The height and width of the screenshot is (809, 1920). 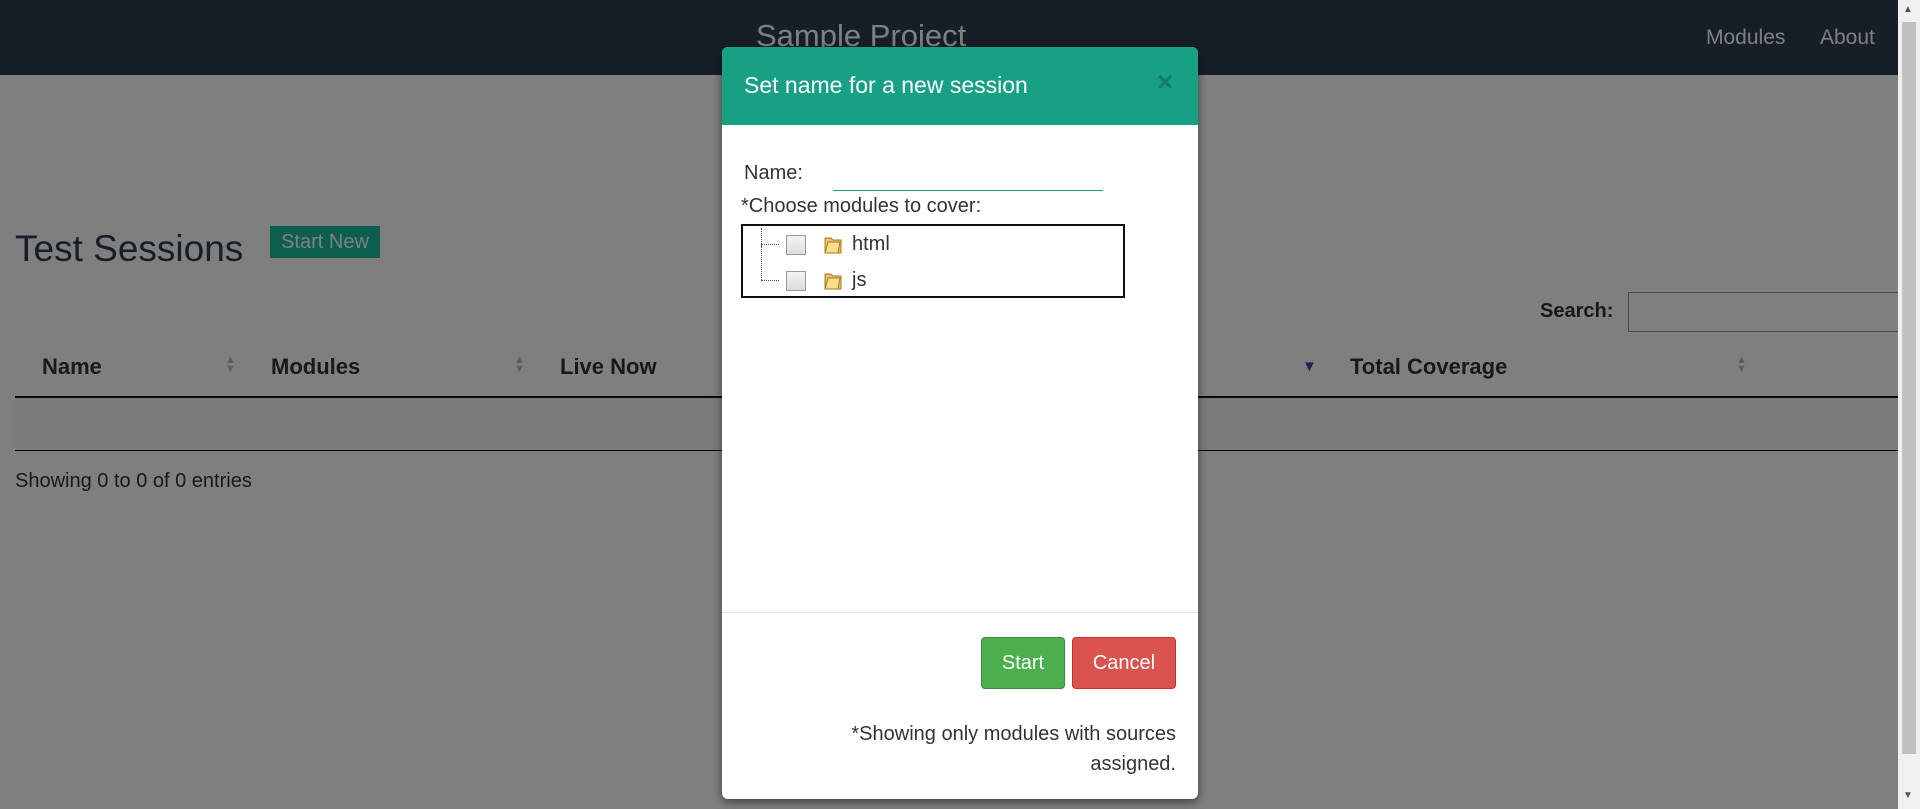 I want to click on name-label: Name:, so click(x=773, y=173).